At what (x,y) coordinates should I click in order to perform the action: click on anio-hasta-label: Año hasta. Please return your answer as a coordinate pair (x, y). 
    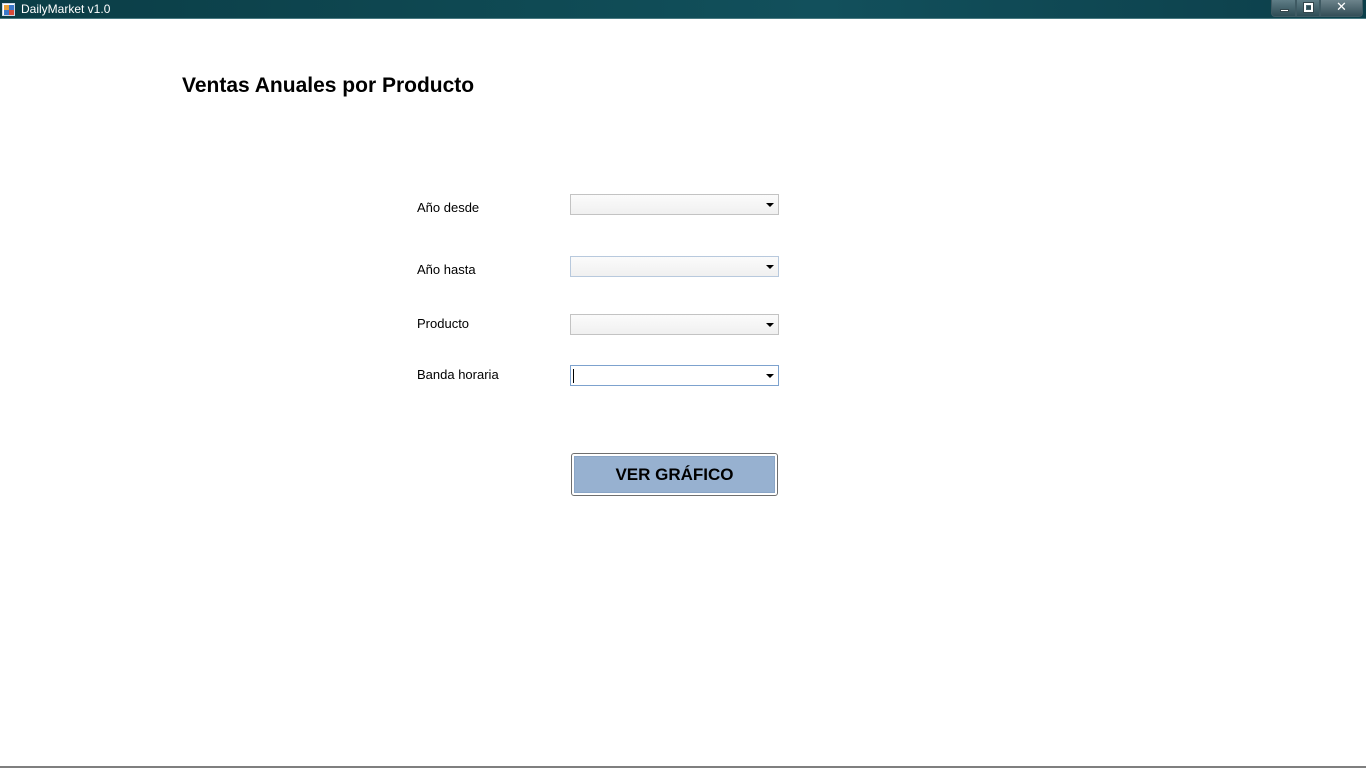
    Looking at the image, I should click on (446, 269).